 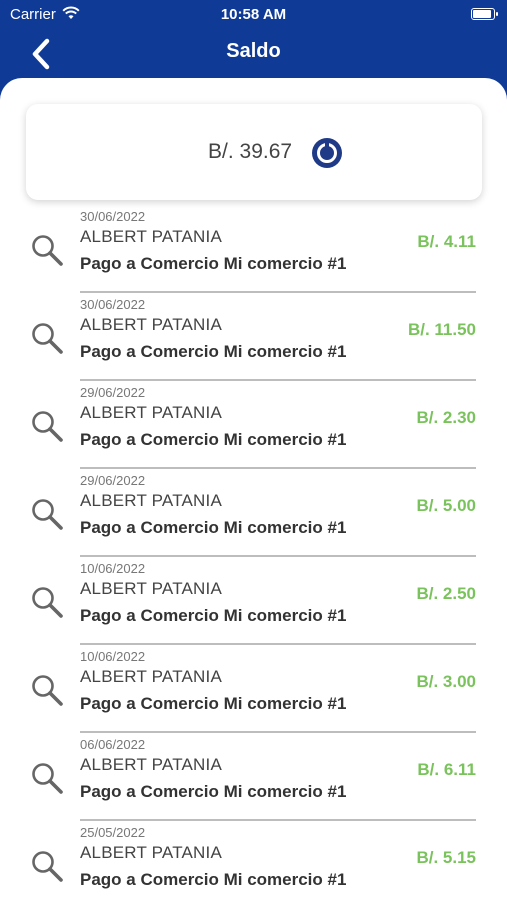 What do you see at coordinates (446, 417) in the screenshot?
I see `transaction-amount: B/. 2.30` at bounding box center [446, 417].